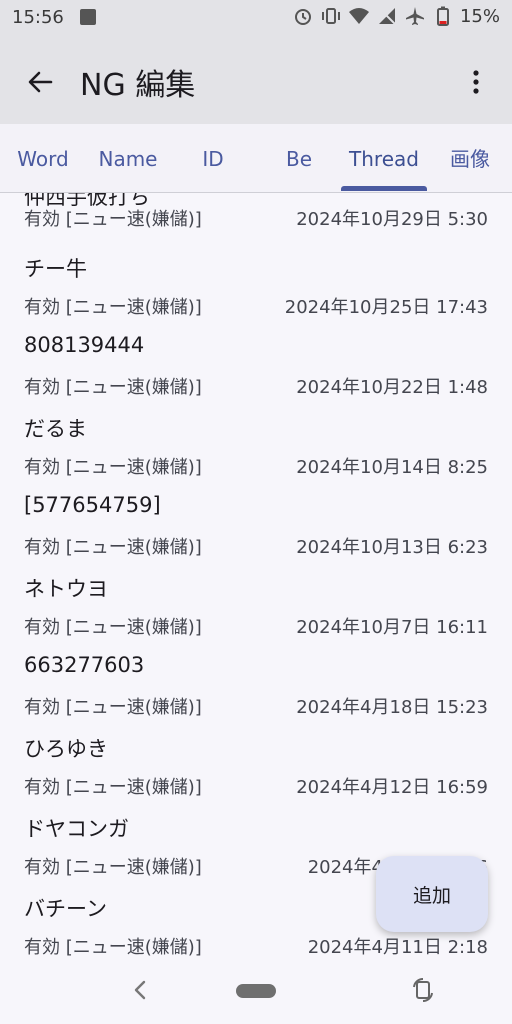 Image resolution: width=512 pixels, height=1024 pixels. What do you see at coordinates (256, 80) in the screenshot?
I see `app-bar: NG 編集` at bounding box center [256, 80].